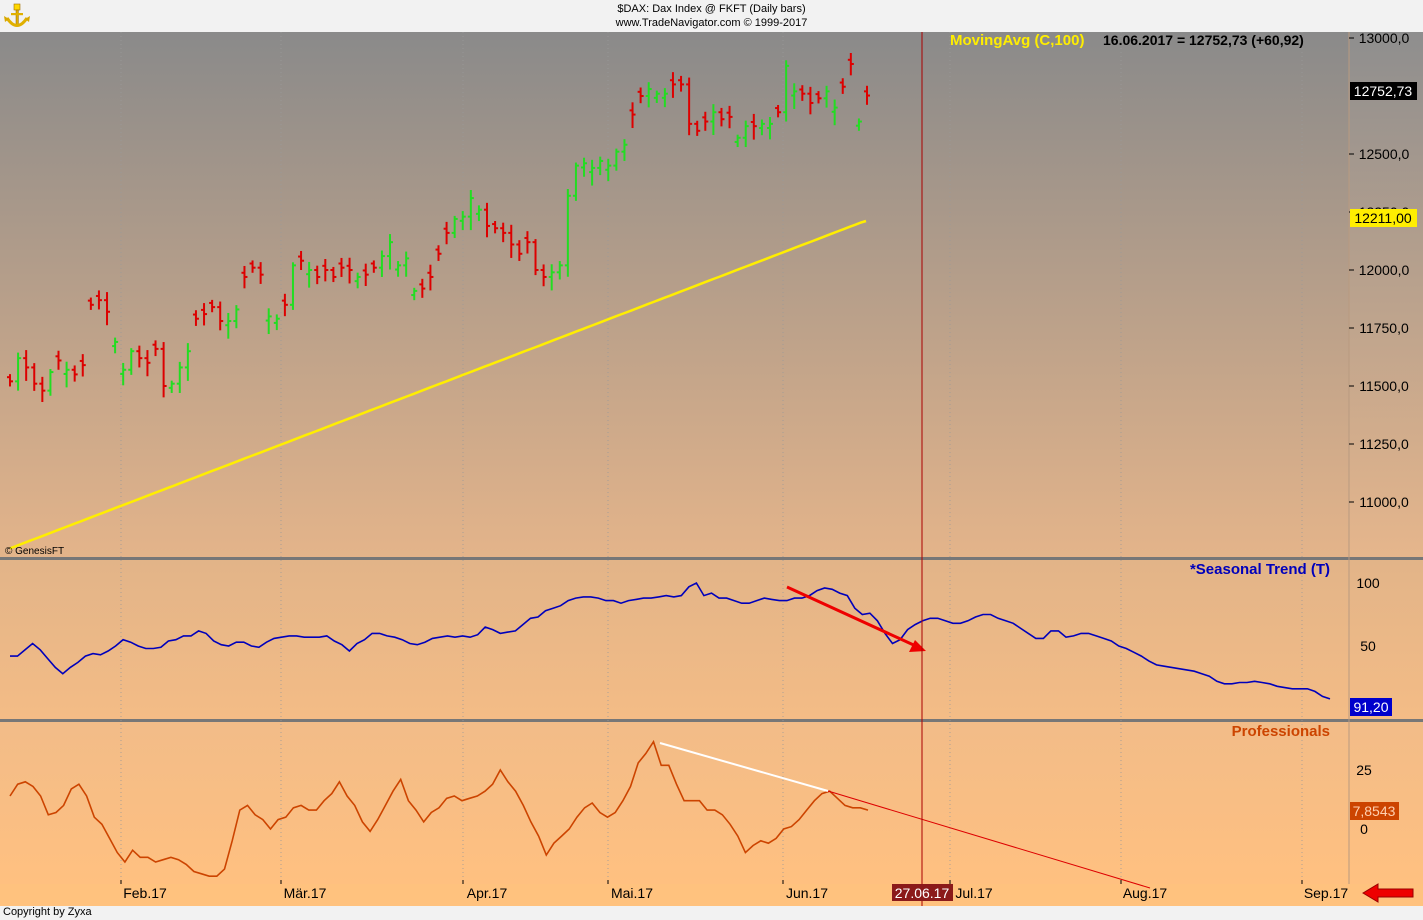  What do you see at coordinates (1368, 583) in the screenshot?
I see `seasonal-tick-label: 100` at bounding box center [1368, 583].